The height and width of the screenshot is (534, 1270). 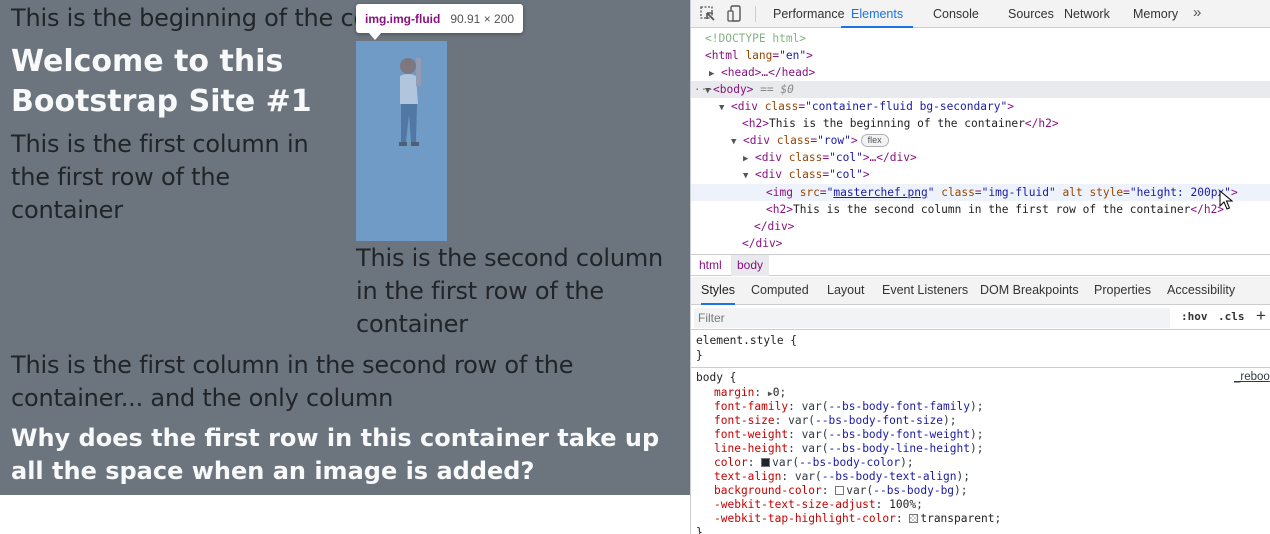 What do you see at coordinates (735, 14) in the screenshot?
I see `device-toolbar-icon` at bounding box center [735, 14].